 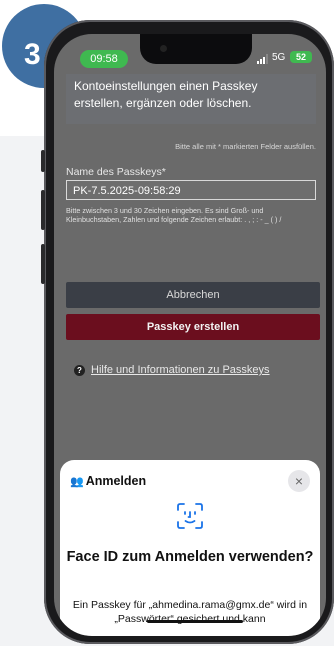 What do you see at coordinates (163, 48) in the screenshot?
I see `camera-icon` at bounding box center [163, 48].